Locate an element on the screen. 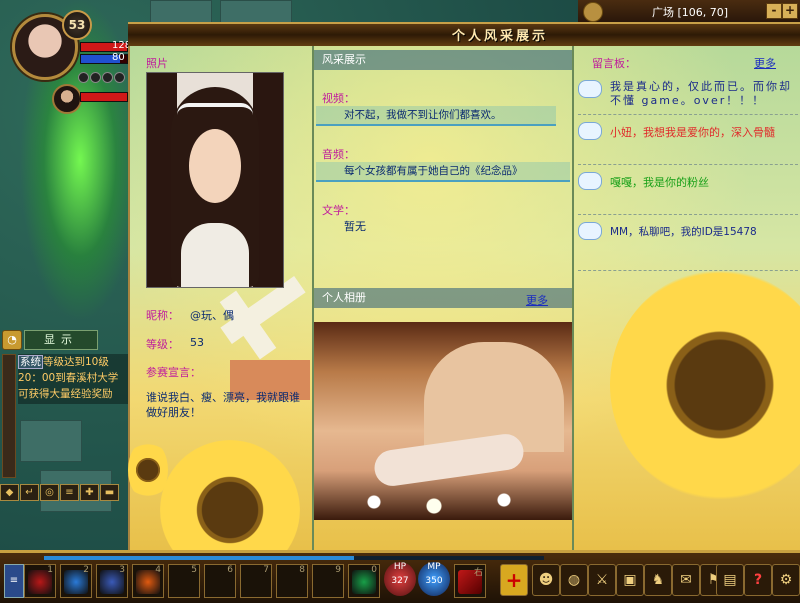 Image resolution: width=800 pixels, height=603 pixels. mp-potion-count: 350 is located at coordinates (434, 581).